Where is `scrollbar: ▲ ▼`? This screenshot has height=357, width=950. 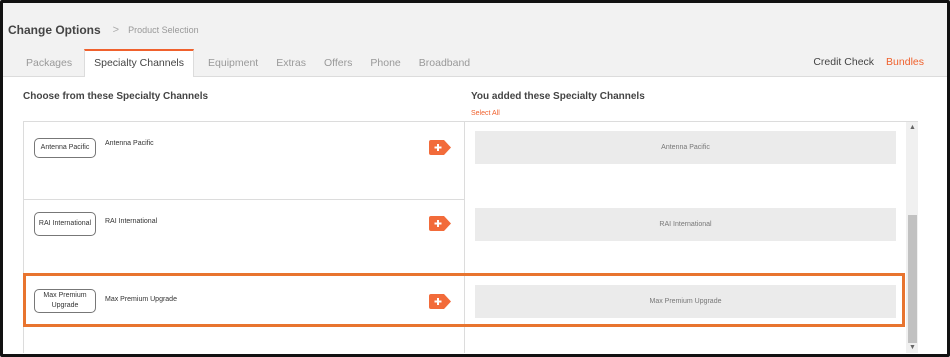 scrollbar: ▲ ▼ is located at coordinates (912, 237).